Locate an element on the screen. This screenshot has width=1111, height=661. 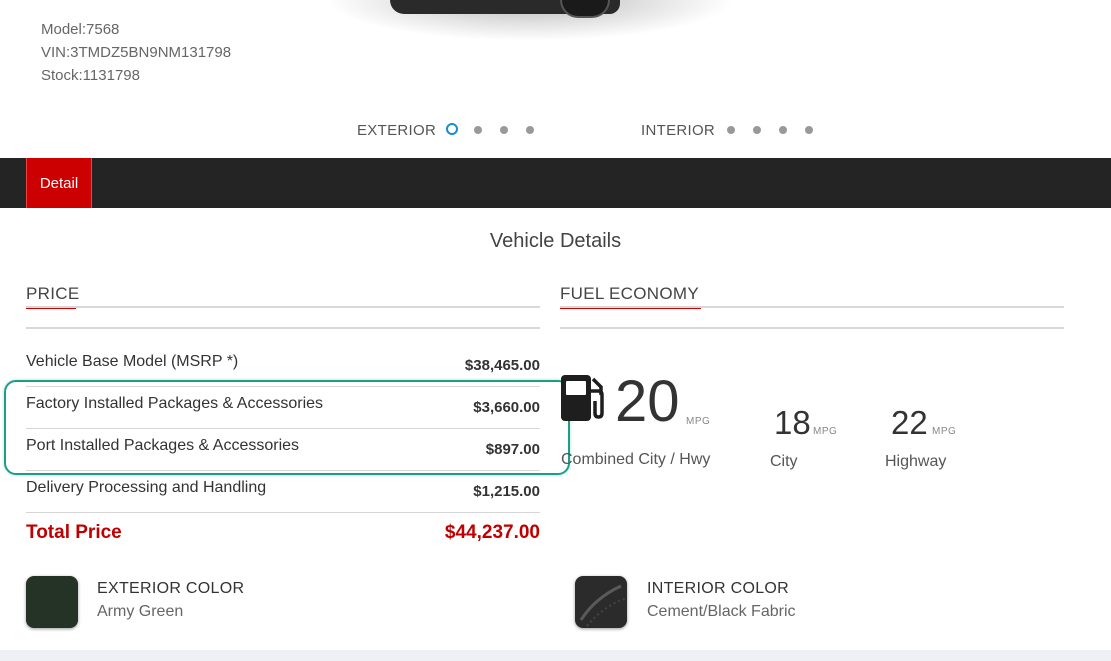
vehicle-stock: Stock:1131798 is located at coordinates (90, 75).